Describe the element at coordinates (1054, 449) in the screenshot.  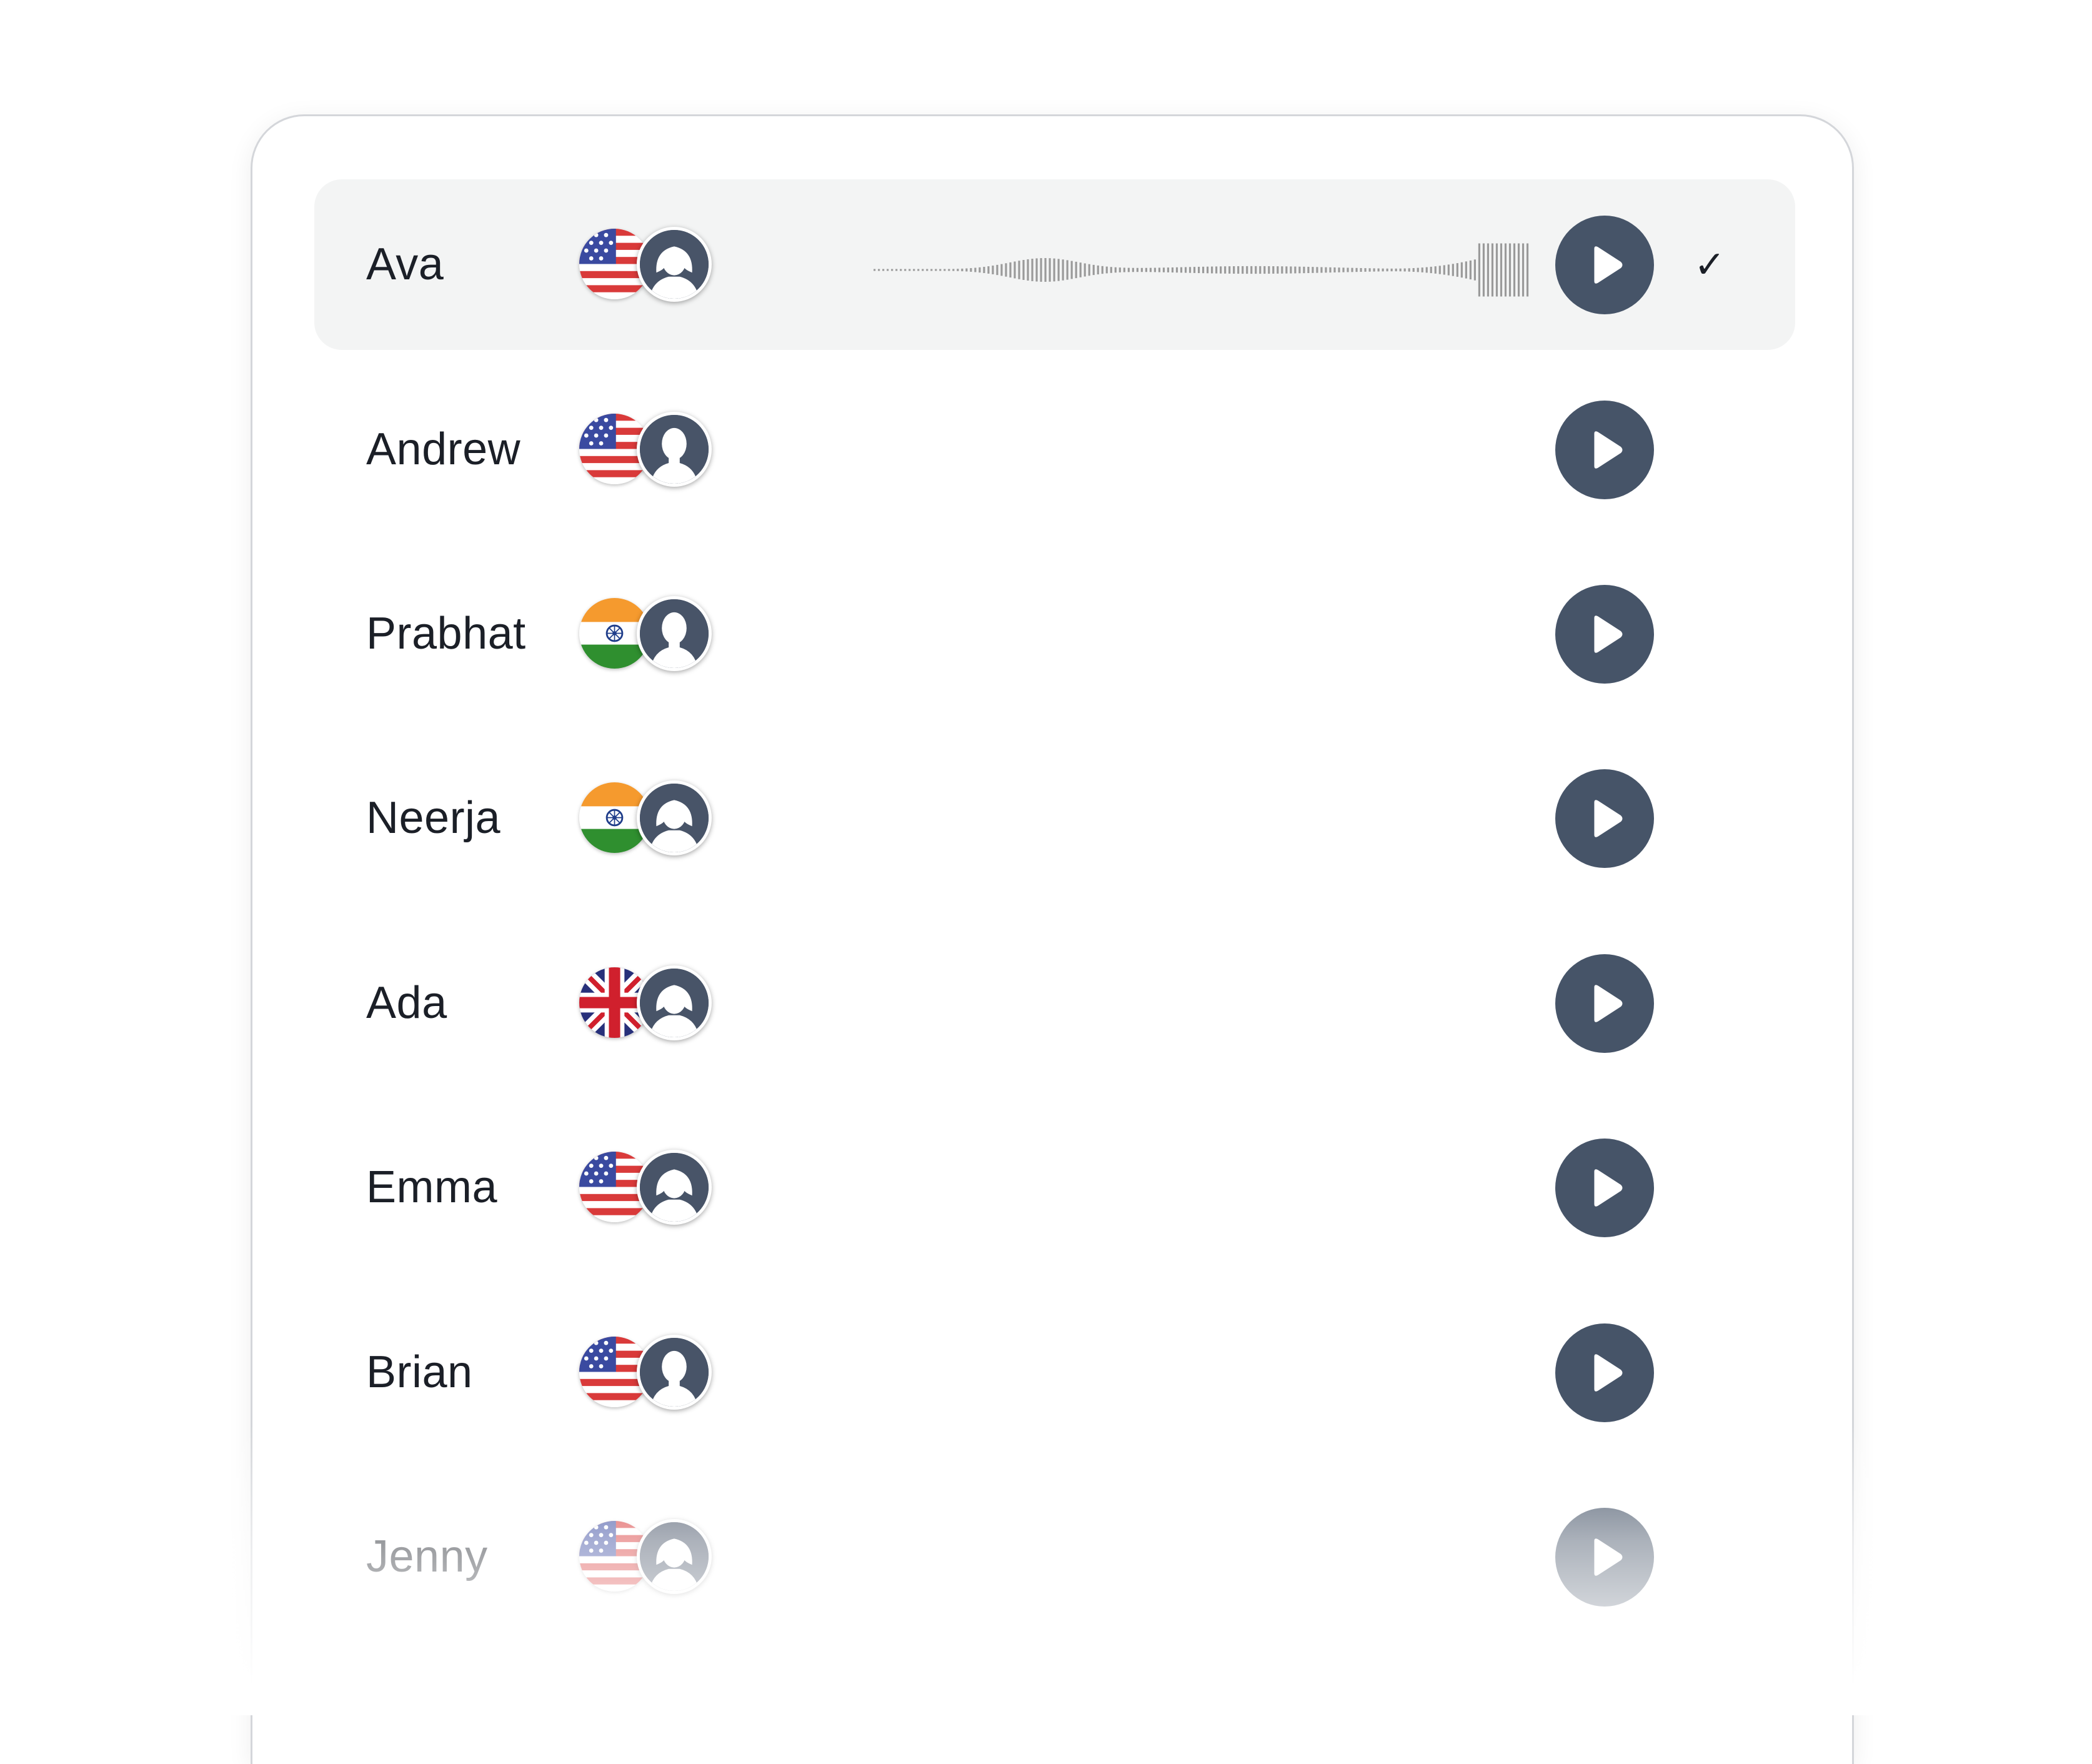
I see `voice-row-andrew: Andrew` at that location.